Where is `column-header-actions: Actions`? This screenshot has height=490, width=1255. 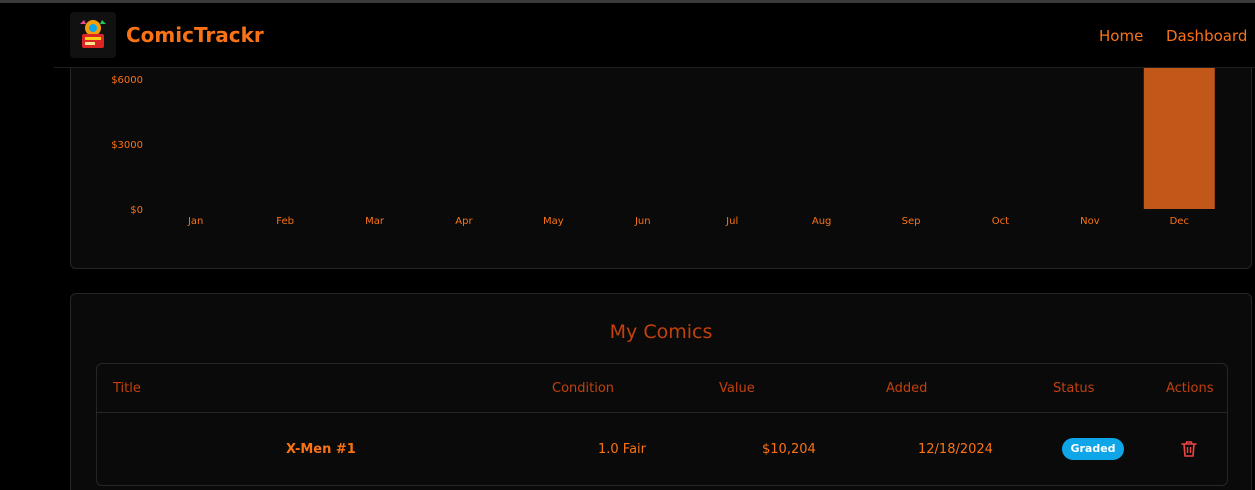
column-header-actions: Actions is located at coordinates (1190, 388).